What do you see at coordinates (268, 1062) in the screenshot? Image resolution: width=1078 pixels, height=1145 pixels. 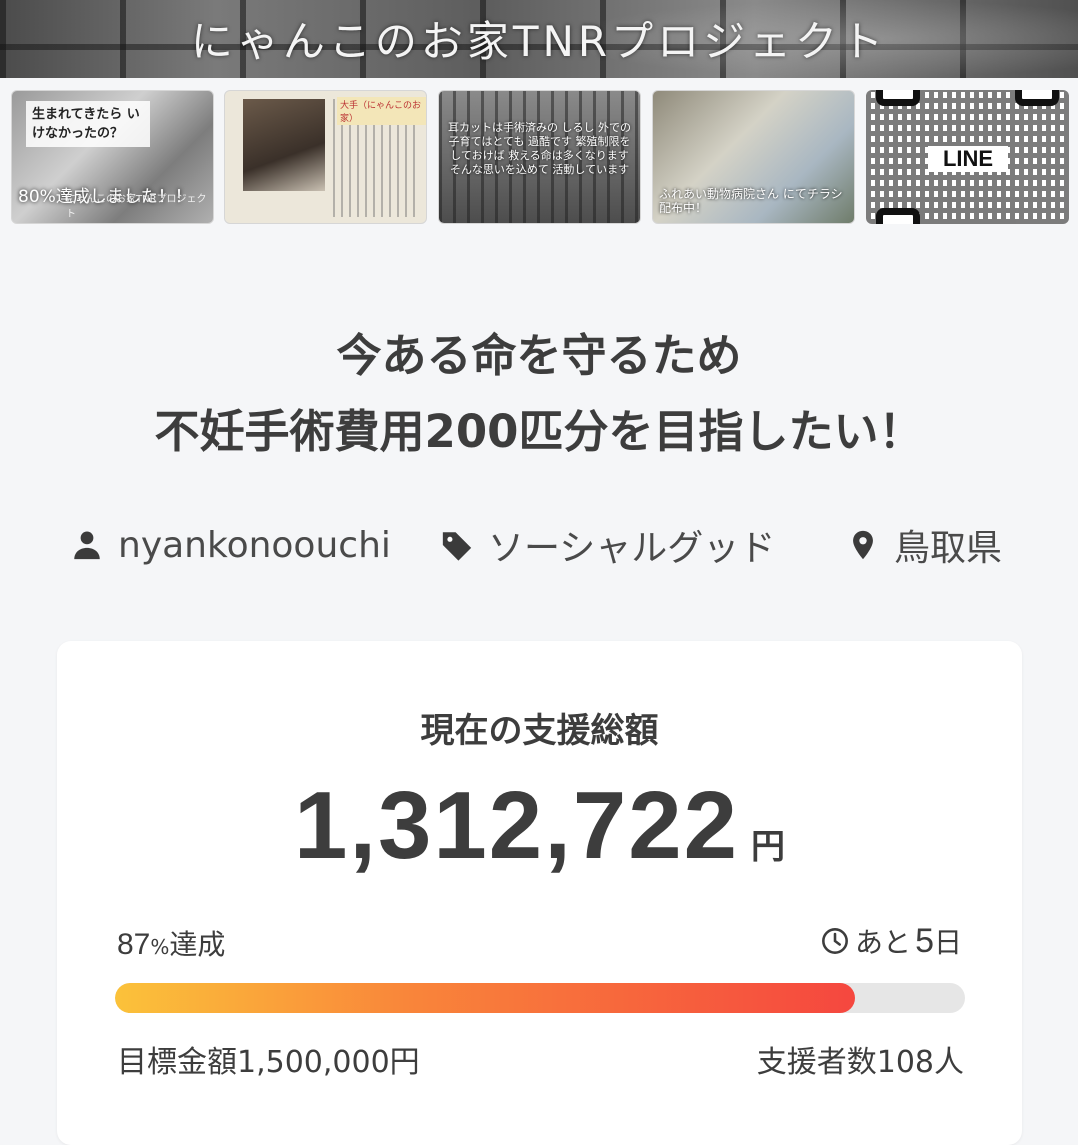 I see `goal-amount: 目標金額1,500,000円` at bounding box center [268, 1062].